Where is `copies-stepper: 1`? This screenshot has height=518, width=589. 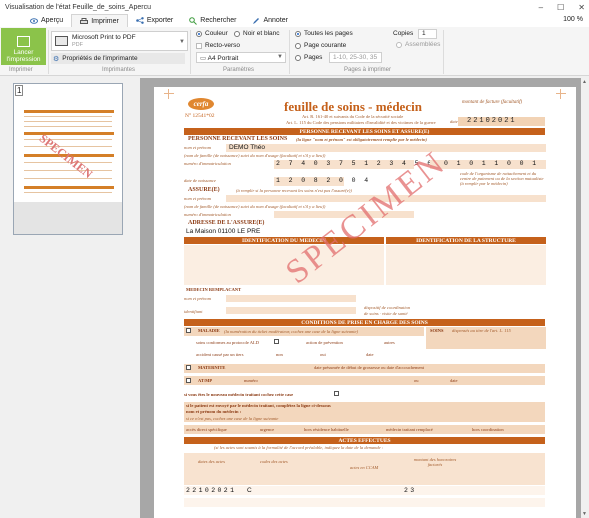 copies-stepper: 1 is located at coordinates (427, 34).